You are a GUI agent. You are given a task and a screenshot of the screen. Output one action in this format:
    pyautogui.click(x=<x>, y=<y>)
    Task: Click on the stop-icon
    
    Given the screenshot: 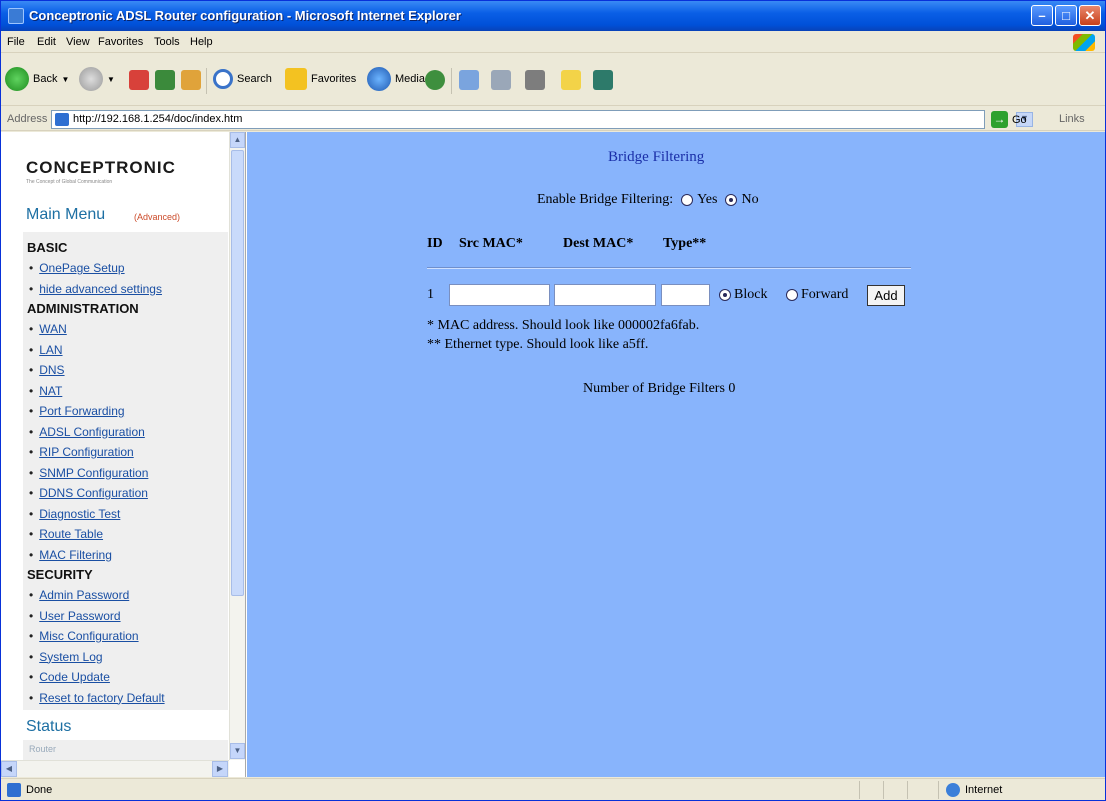 What is the action you would take?
    pyautogui.click(x=139, y=80)
    